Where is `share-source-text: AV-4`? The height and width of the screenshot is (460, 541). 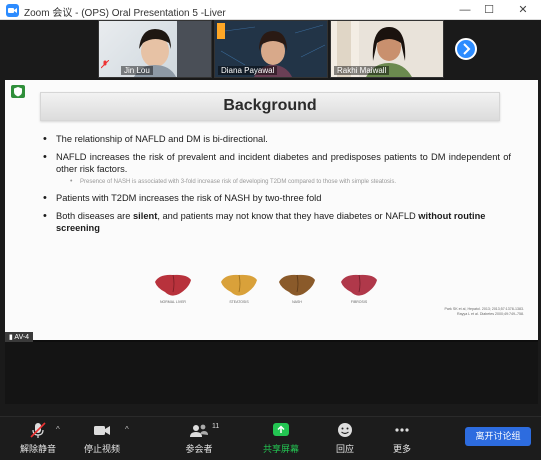
share-source-text: AV-4 is located at coordinates (22, 337).